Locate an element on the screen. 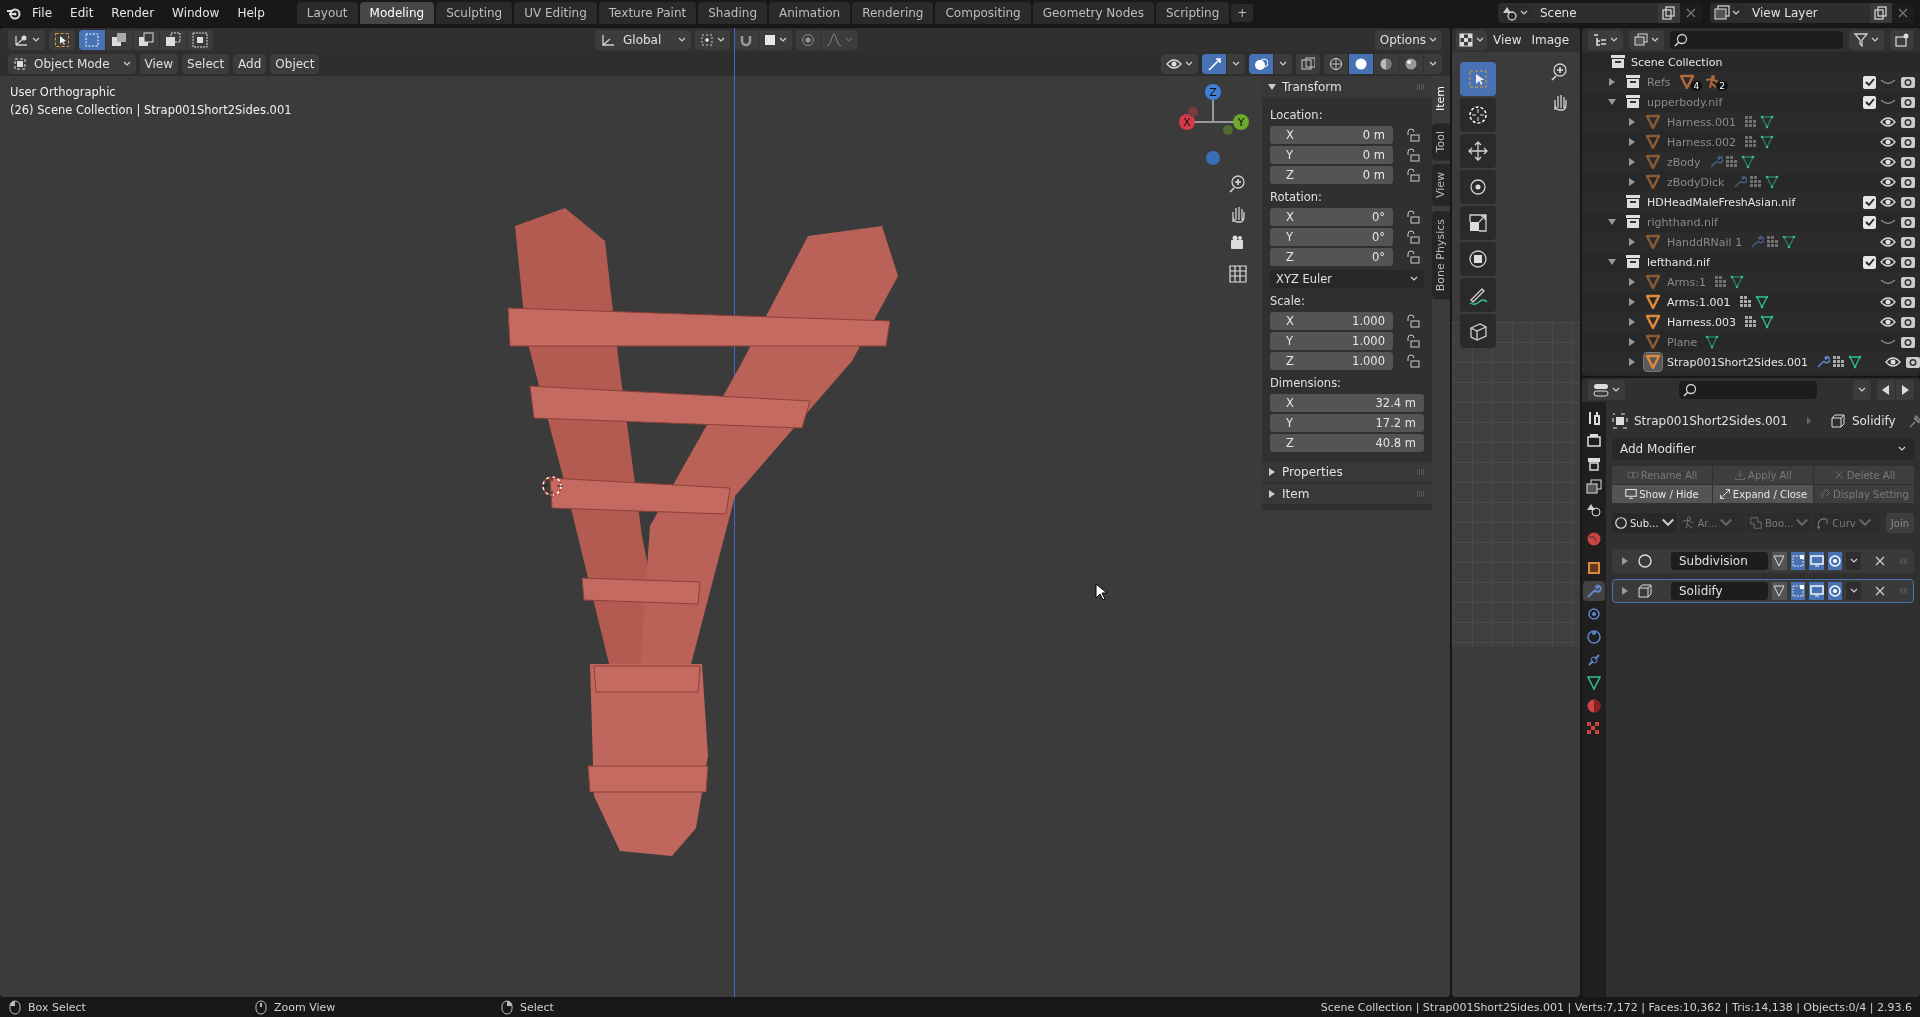  outliner-item-name: Plane is located at coordinates (1682, 342).